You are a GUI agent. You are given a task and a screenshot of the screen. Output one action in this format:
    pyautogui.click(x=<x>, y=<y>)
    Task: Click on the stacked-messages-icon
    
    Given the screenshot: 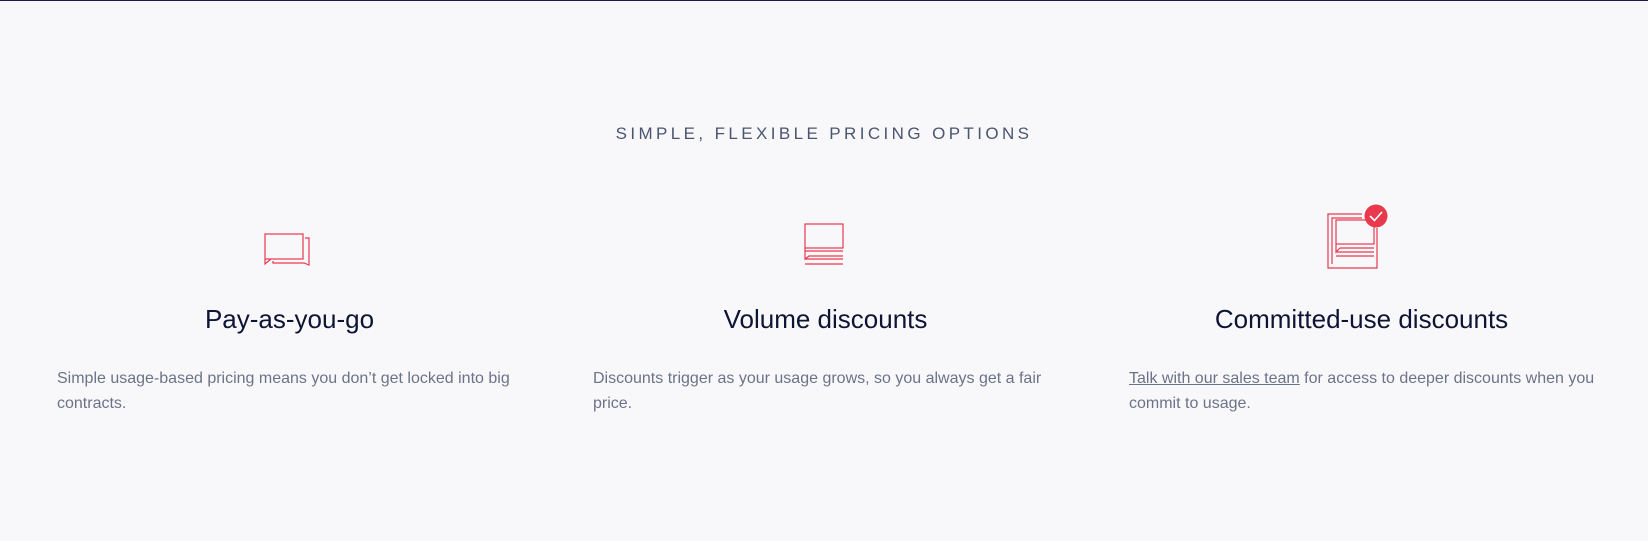 What is the action you would take?
    pyautogui.click(x=824, y=244)
    